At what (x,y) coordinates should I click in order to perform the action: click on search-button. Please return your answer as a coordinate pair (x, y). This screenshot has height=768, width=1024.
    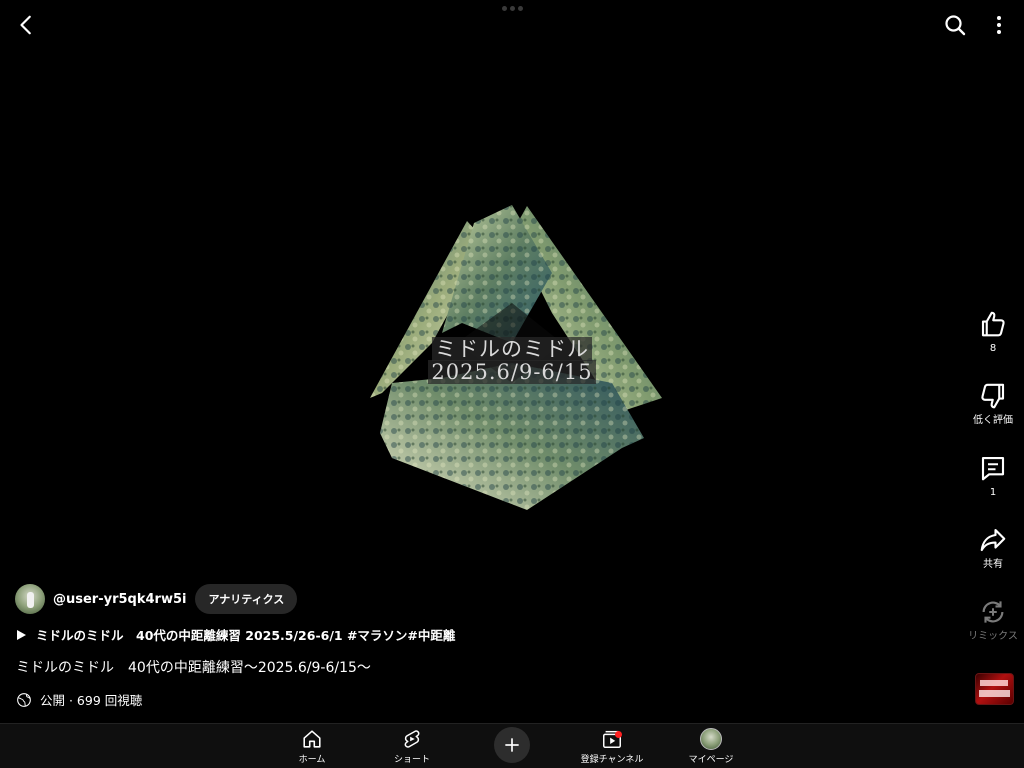
    Looking at the image, I should click on (955, 25).